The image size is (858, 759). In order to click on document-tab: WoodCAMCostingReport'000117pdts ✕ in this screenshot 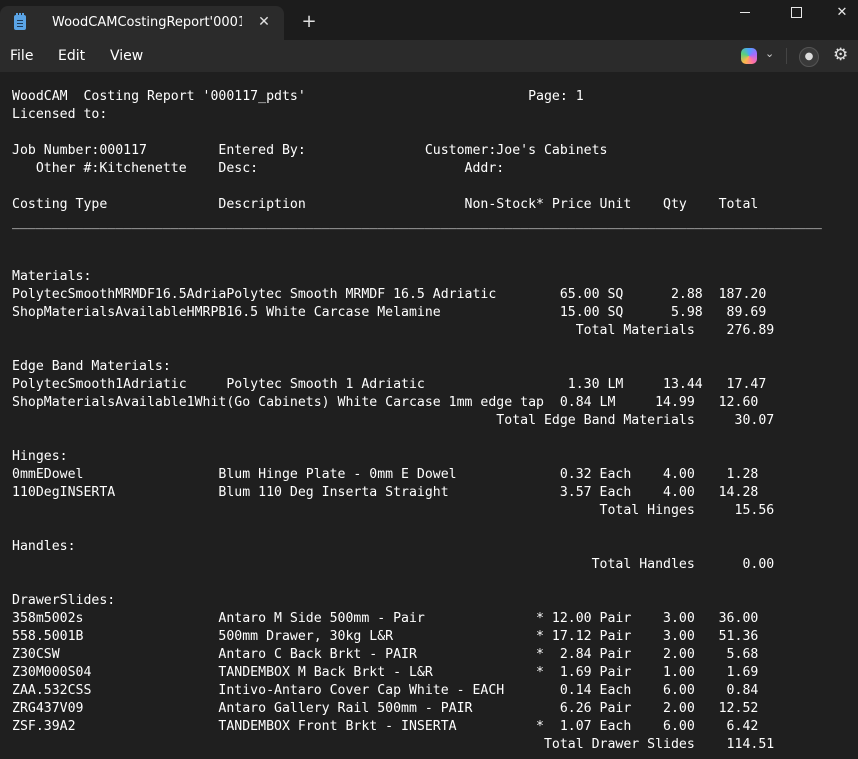, I will do `click(142, 23)`.